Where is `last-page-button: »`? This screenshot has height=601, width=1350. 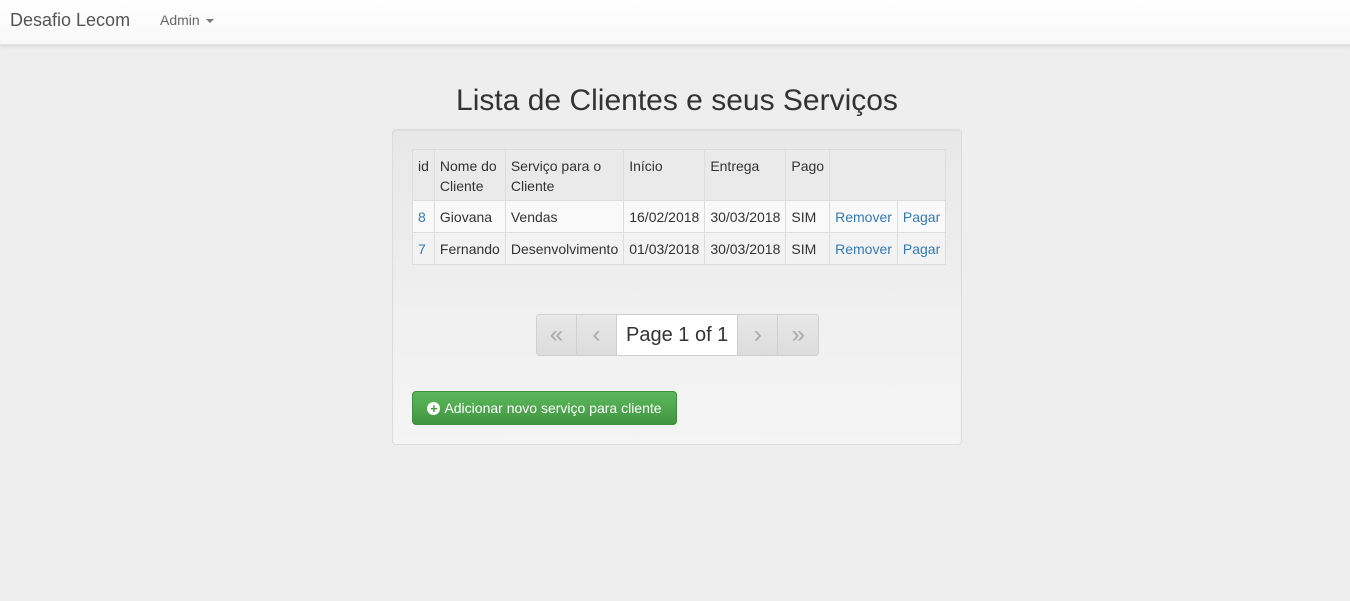
last-page-button: » is located at coordinates (798, 335).